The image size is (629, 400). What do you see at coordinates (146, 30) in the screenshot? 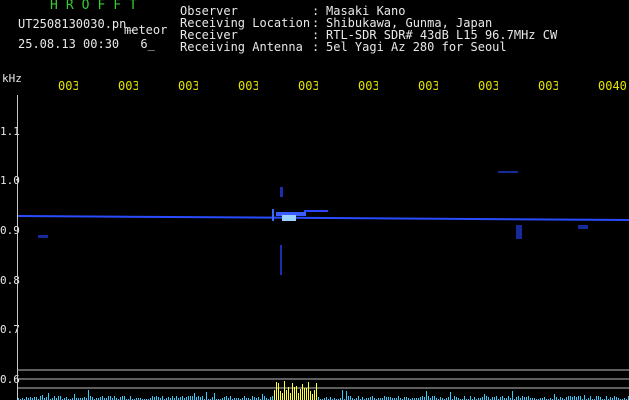
I see `meteor-label: meteor` at bounding box center [146, 30].